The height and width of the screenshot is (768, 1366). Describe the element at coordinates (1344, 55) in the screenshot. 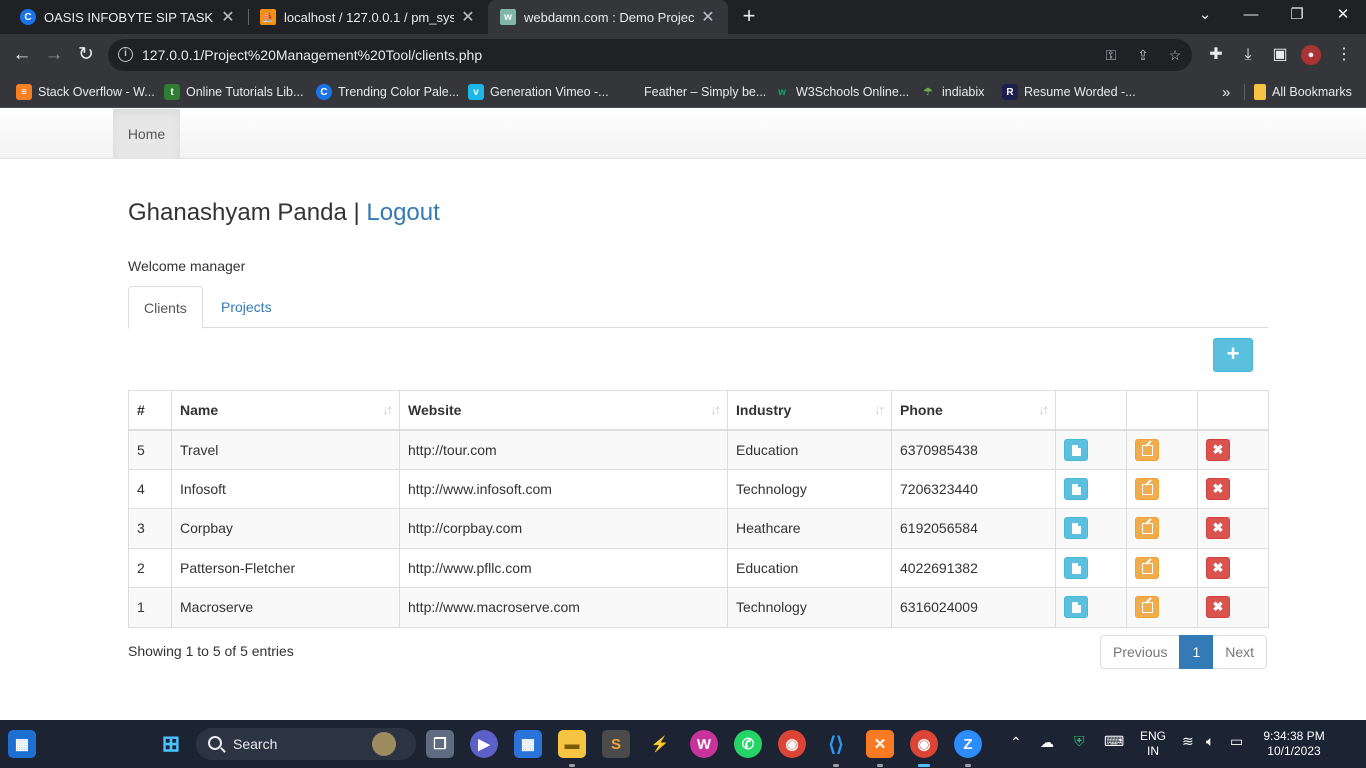

I see `menu-kebab-icon: ⋮` at that location.